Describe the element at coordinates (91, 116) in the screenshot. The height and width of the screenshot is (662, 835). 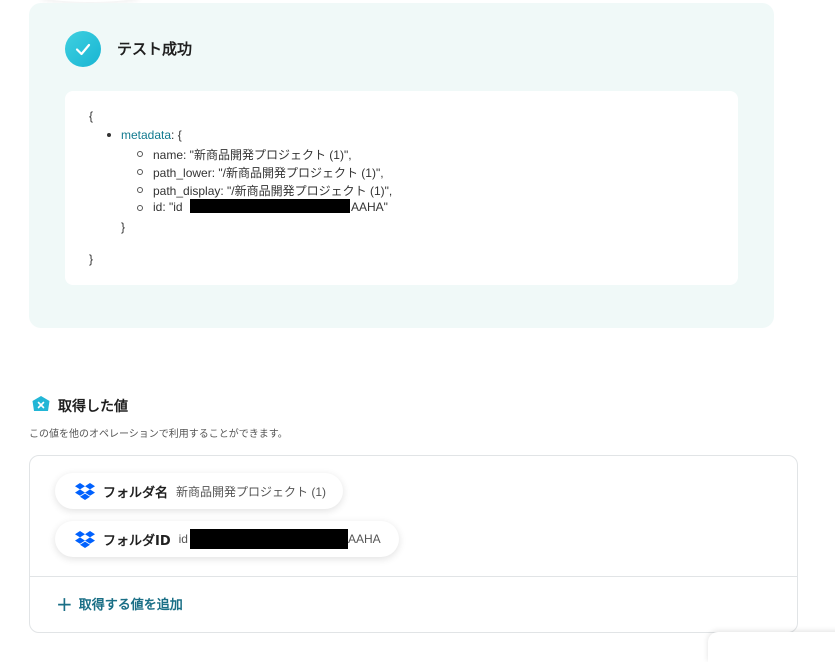
I see `json-open-brace: {` at that location.